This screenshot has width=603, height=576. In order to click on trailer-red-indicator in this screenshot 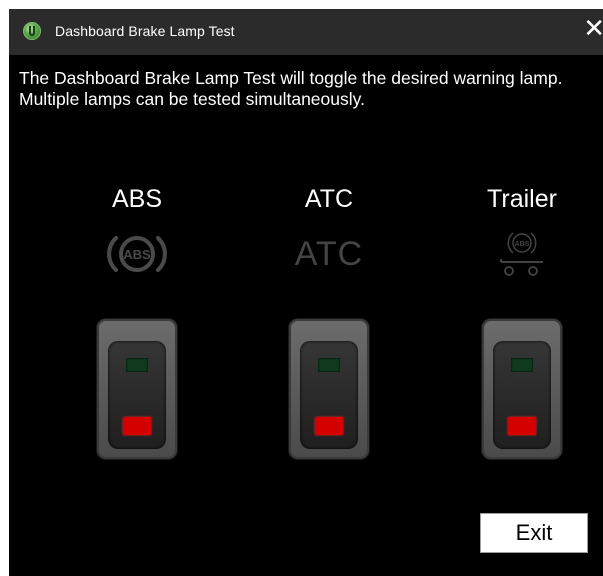, I will do `click(522, 426)`.